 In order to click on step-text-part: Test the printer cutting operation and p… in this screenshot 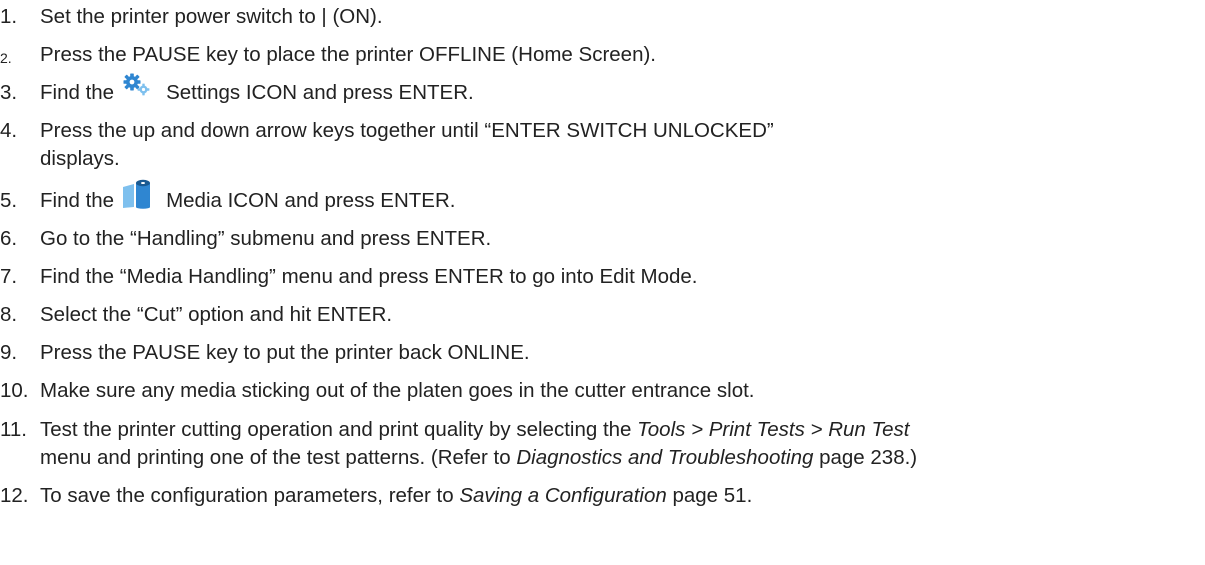, I will do `click(339, 429)`.